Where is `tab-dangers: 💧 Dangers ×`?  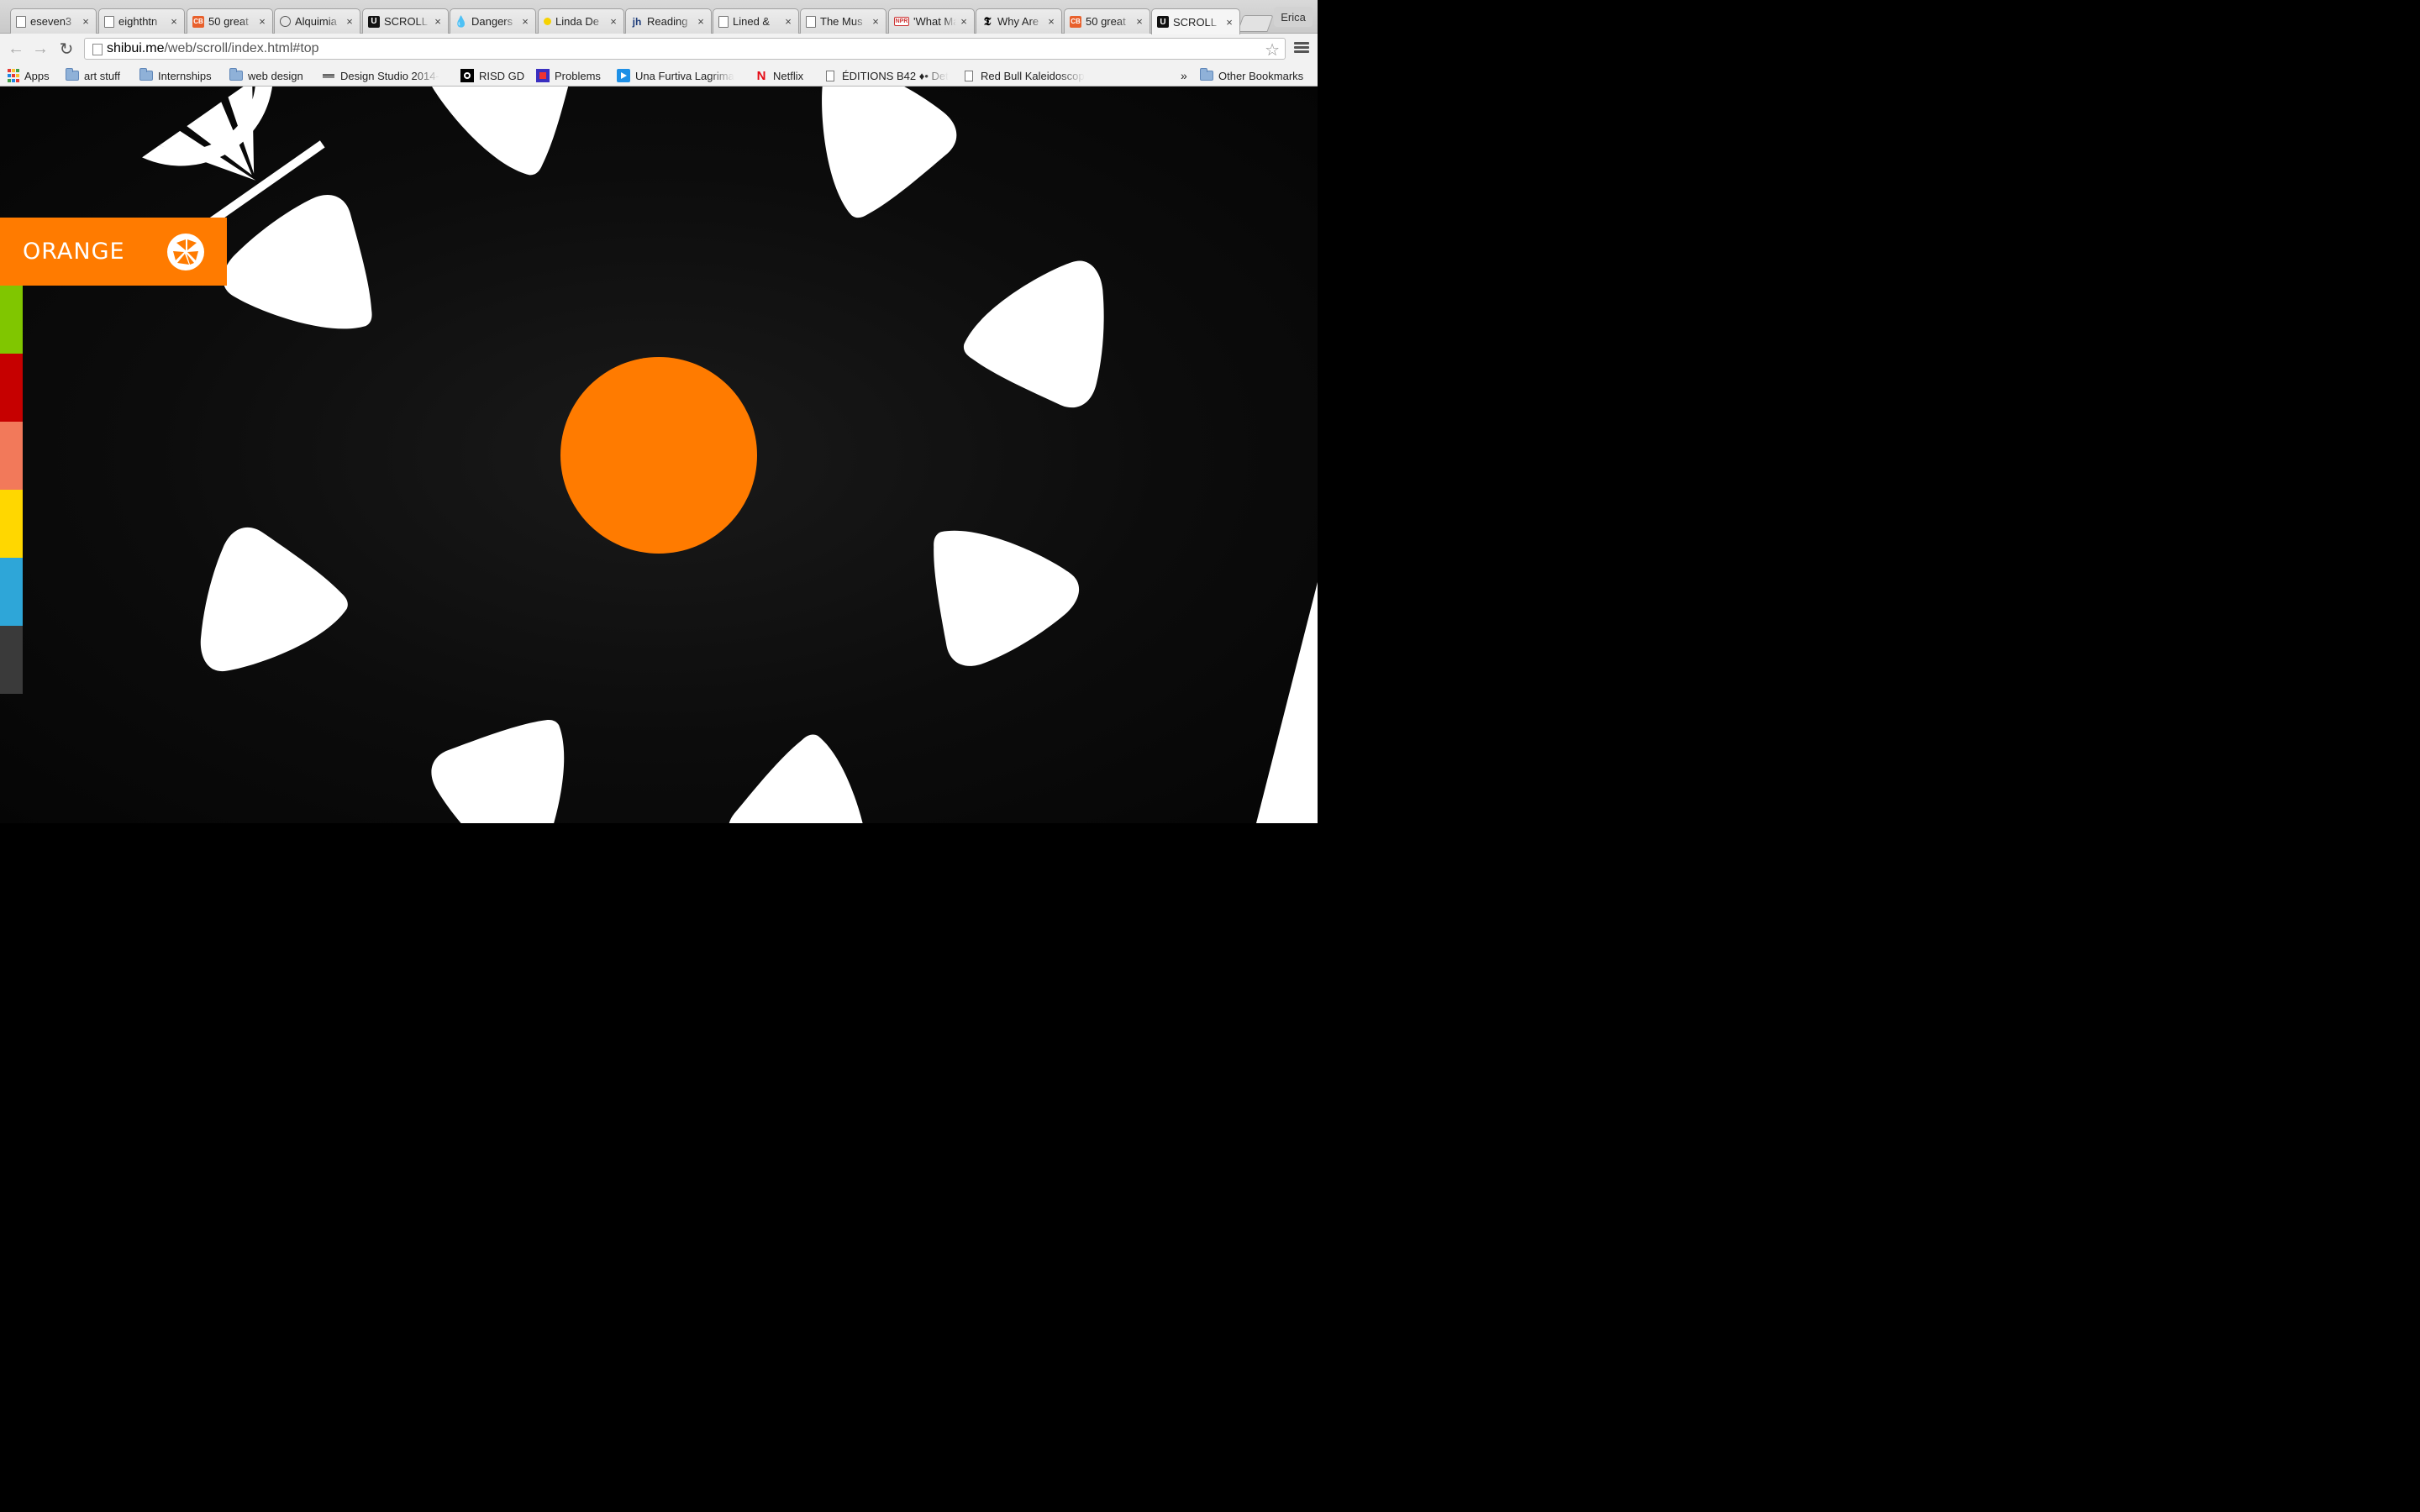
tab-dangers: 💧 Dangers × is located at coordinates (493, 21).